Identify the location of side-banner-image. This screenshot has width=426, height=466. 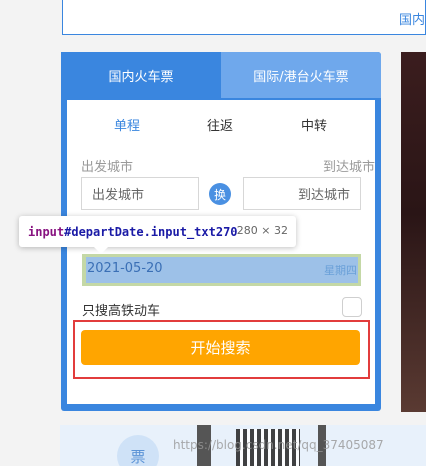
(413, 232).